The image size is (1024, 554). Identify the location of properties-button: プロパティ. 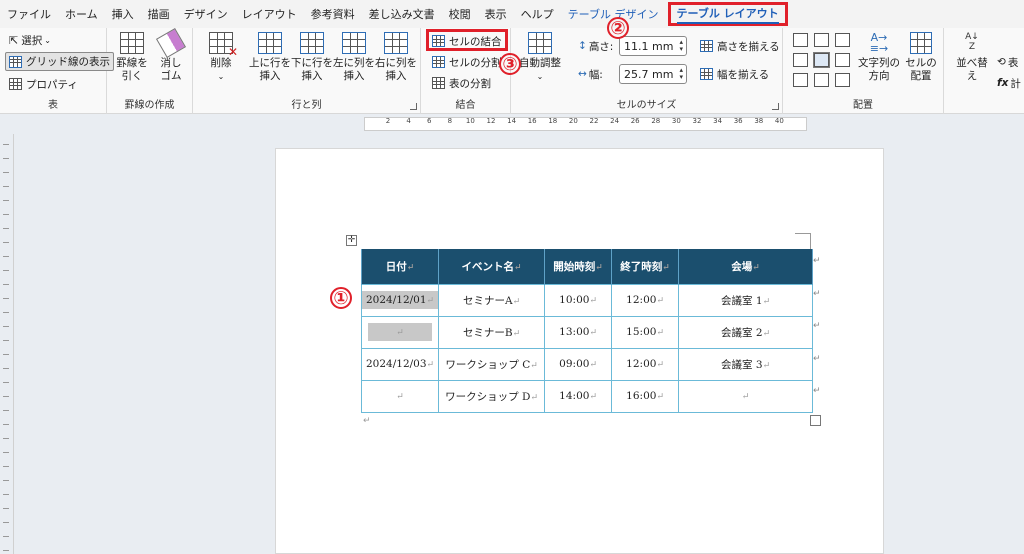
(43, 84).